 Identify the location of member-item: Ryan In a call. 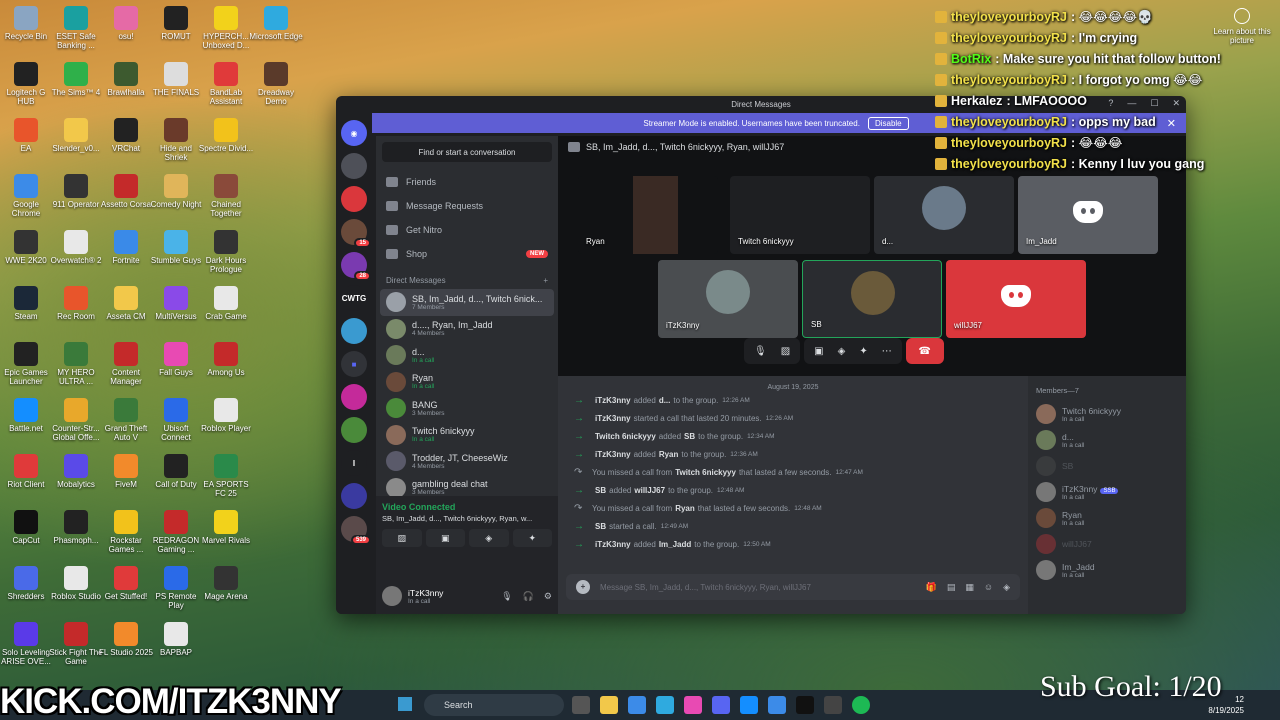
(1111, 518).